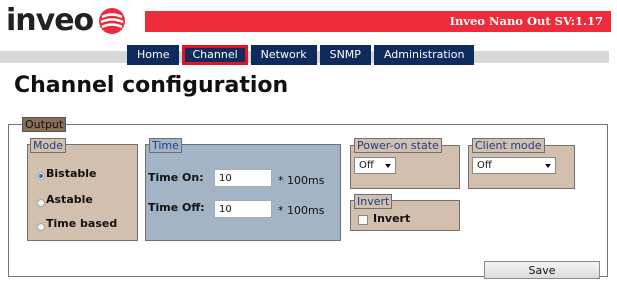  Describe the element at coordinates (41, 203) in the screenshot. I see `mode-astable-radio` at that location.